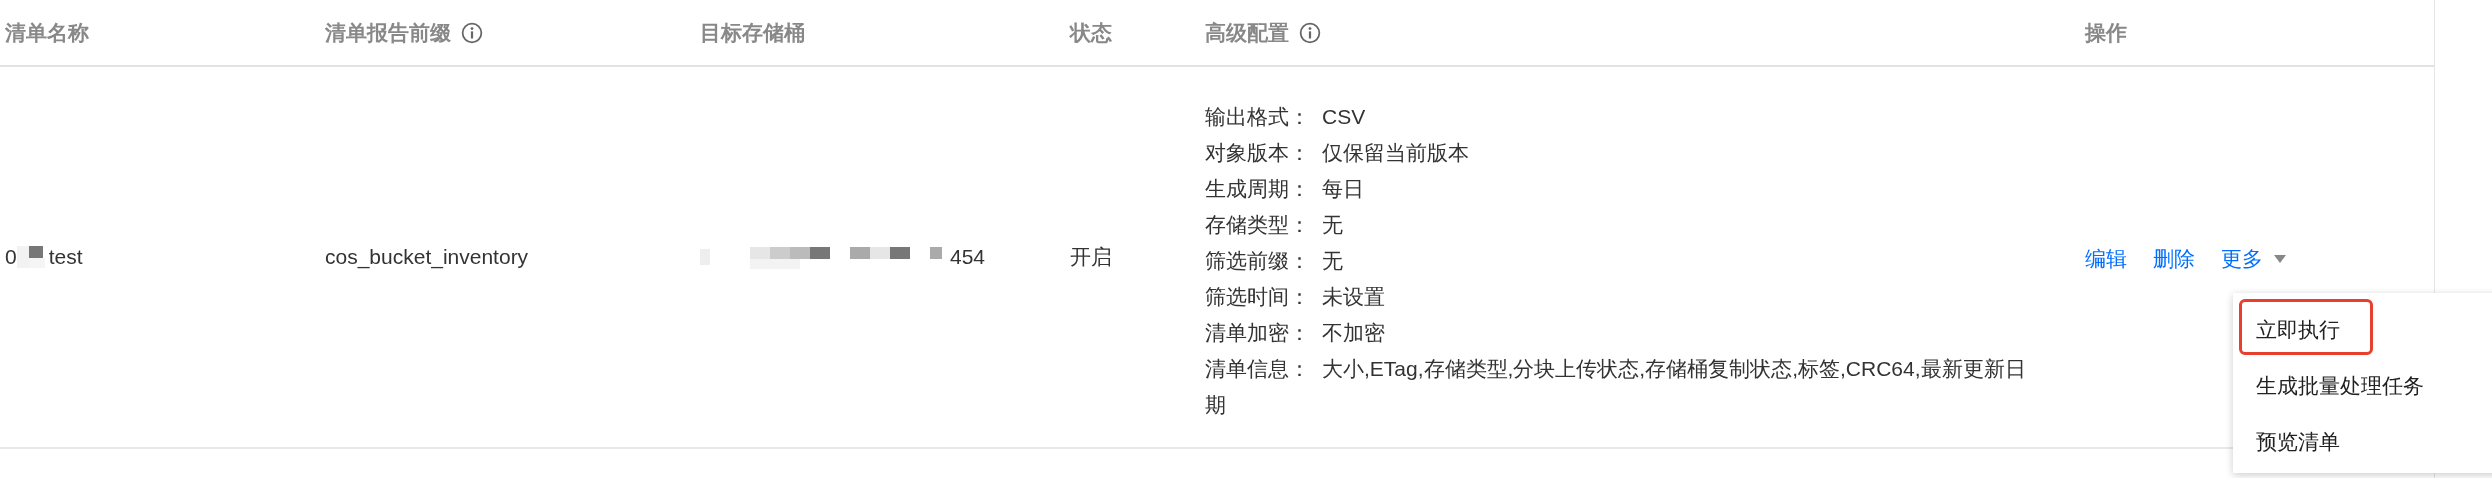 This screenshot has width=2492, height=478. Describe the element at coordinates (1295, 297) in the screenshot. I see `config-line: 筛选时间： 未设置` at that location.